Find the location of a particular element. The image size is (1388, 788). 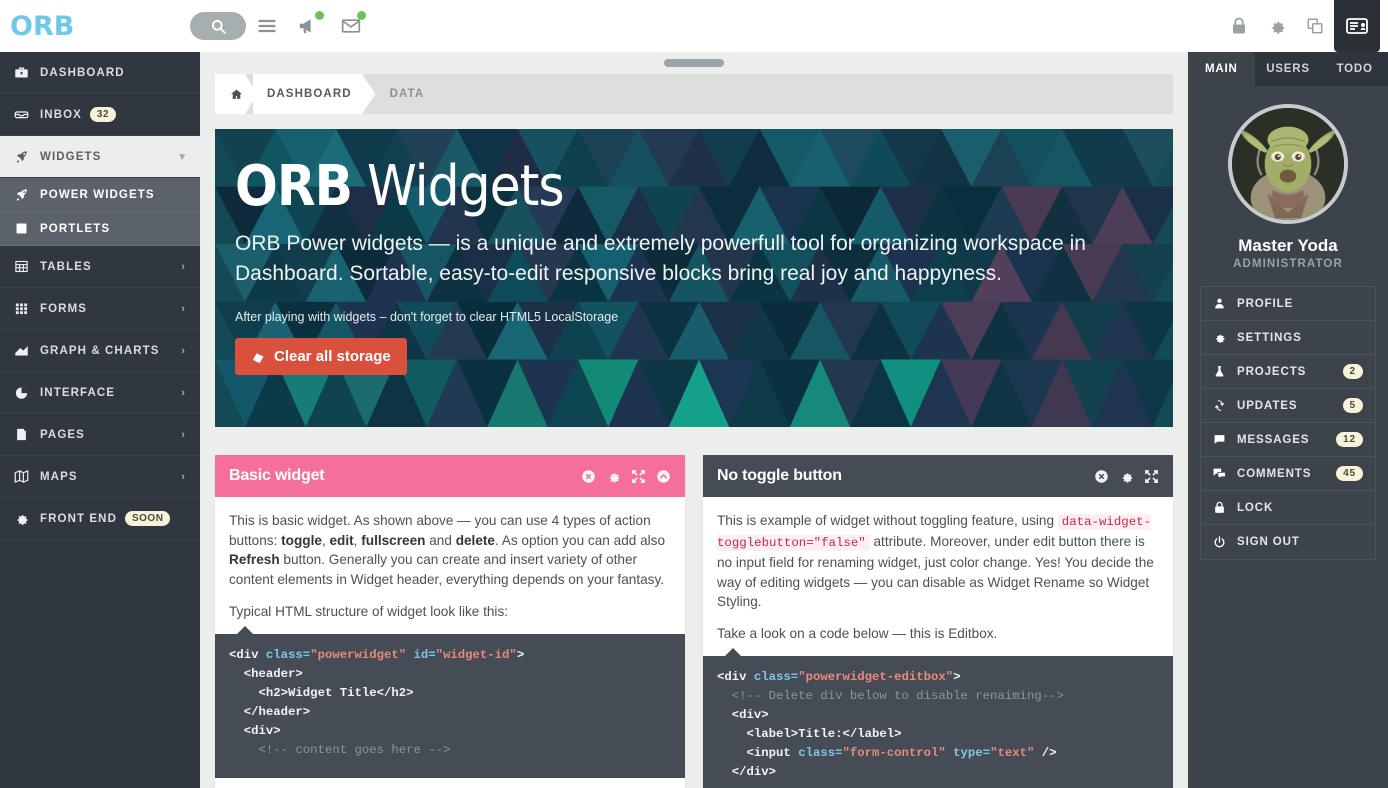

sidebar-item-portlets: PORTLETS is located at coordinates (100, 229).